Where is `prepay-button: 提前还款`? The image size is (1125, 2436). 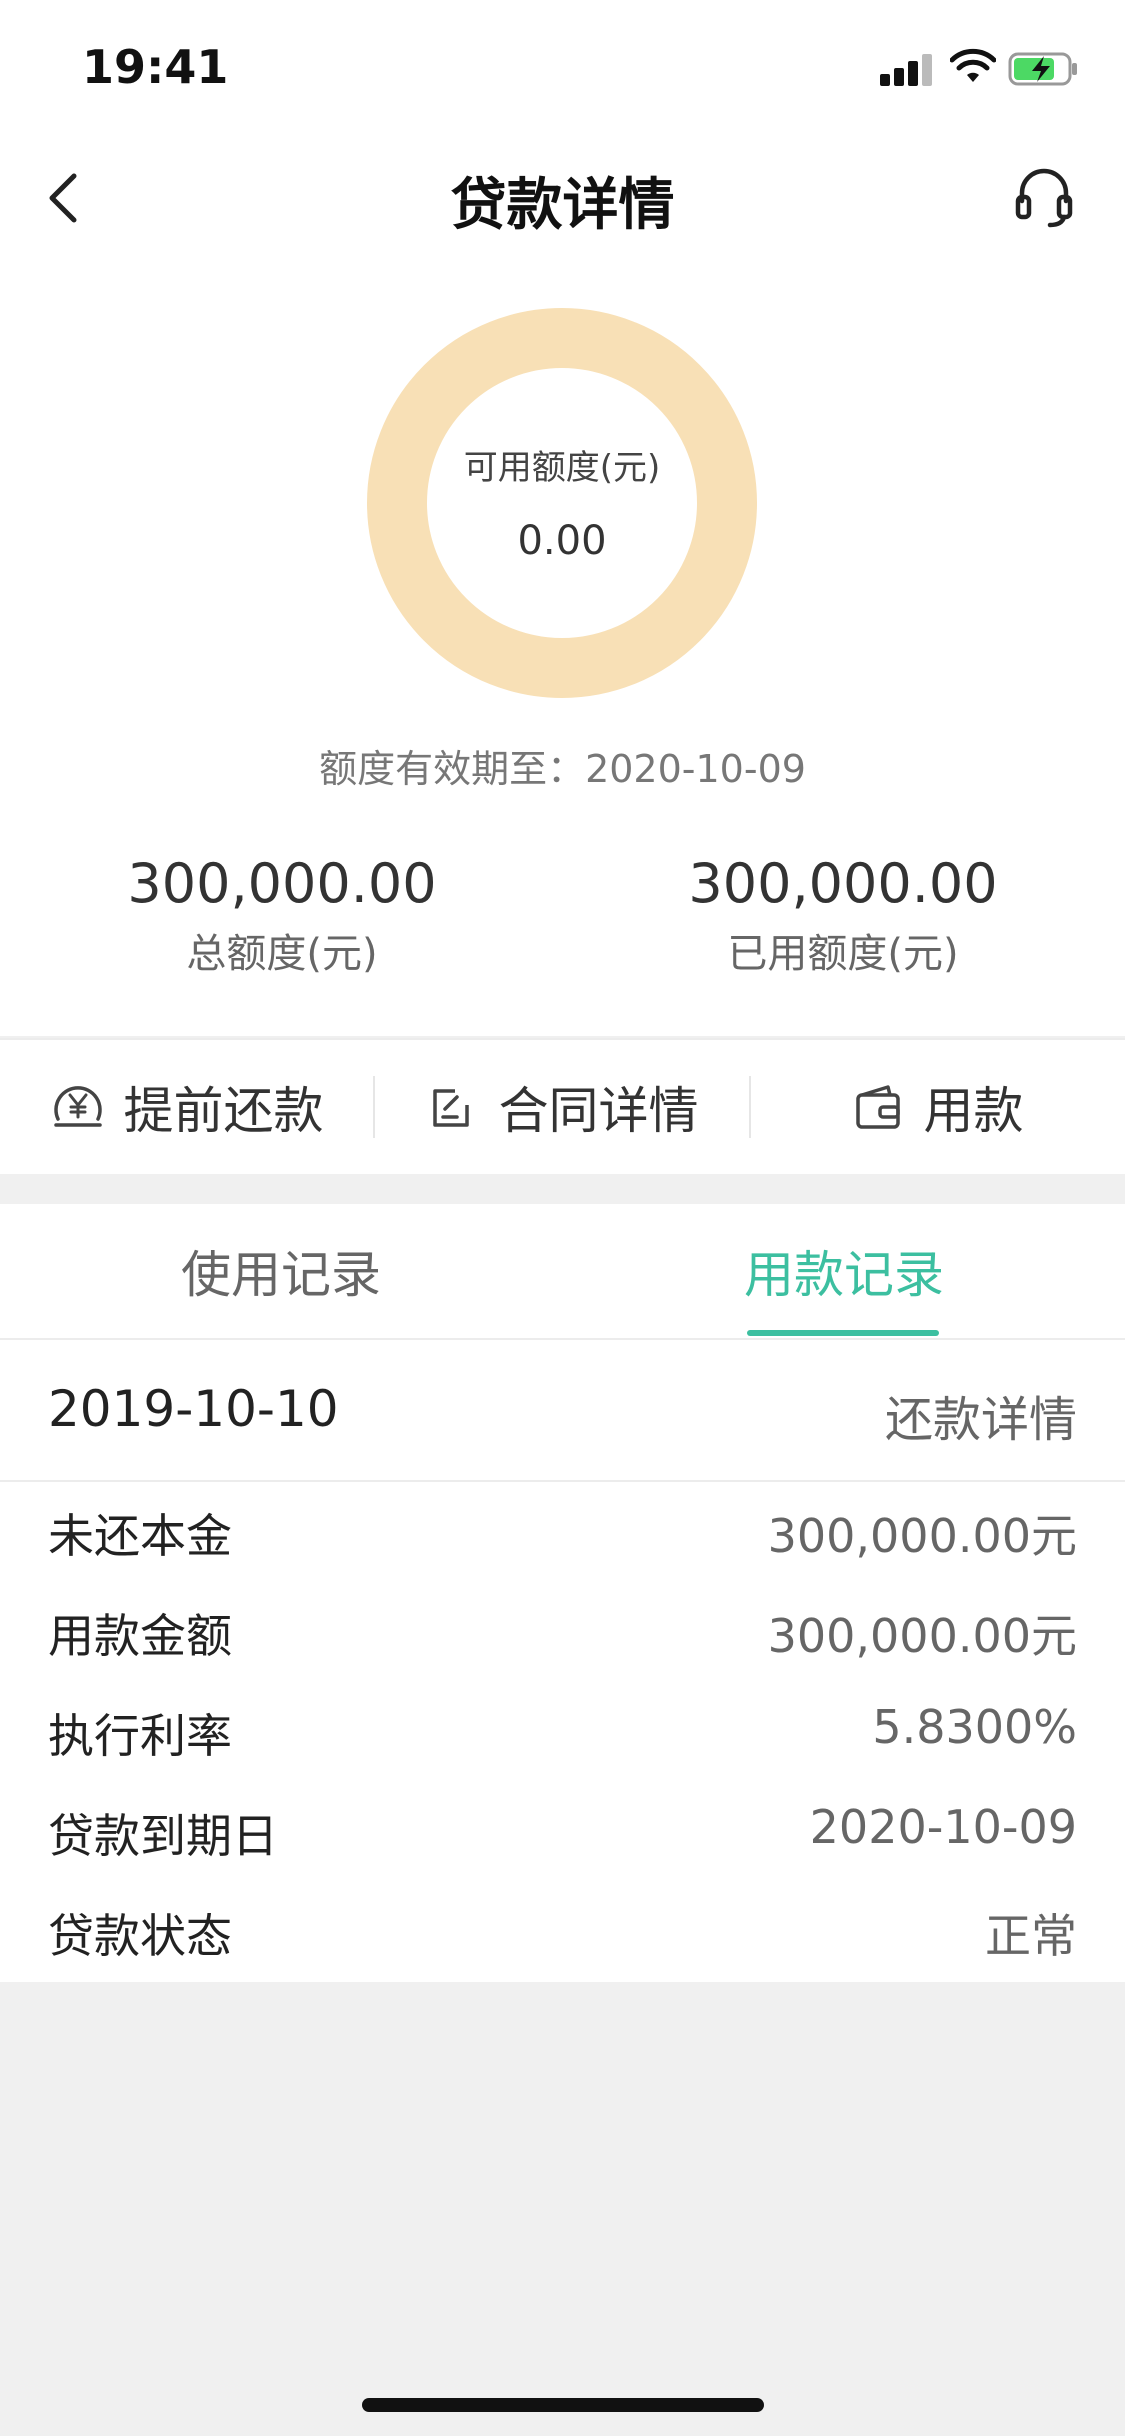
prepay-button: 提前还款 is located at coordinates (187, 1107).